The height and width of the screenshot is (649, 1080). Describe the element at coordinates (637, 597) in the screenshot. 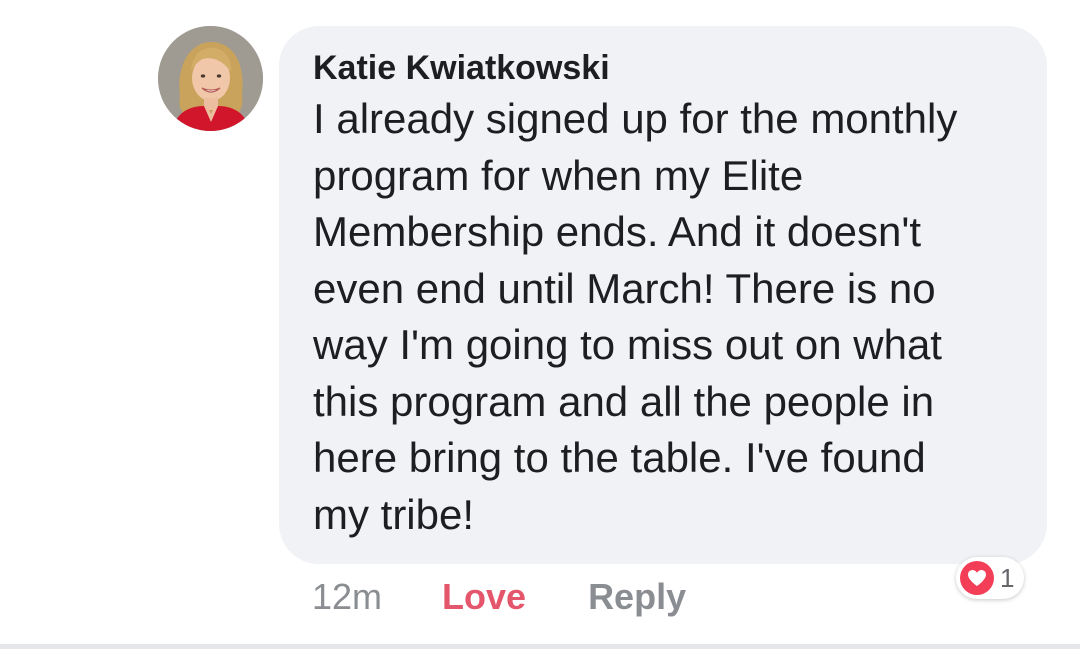

I see `reply-button: Reply` at that location.